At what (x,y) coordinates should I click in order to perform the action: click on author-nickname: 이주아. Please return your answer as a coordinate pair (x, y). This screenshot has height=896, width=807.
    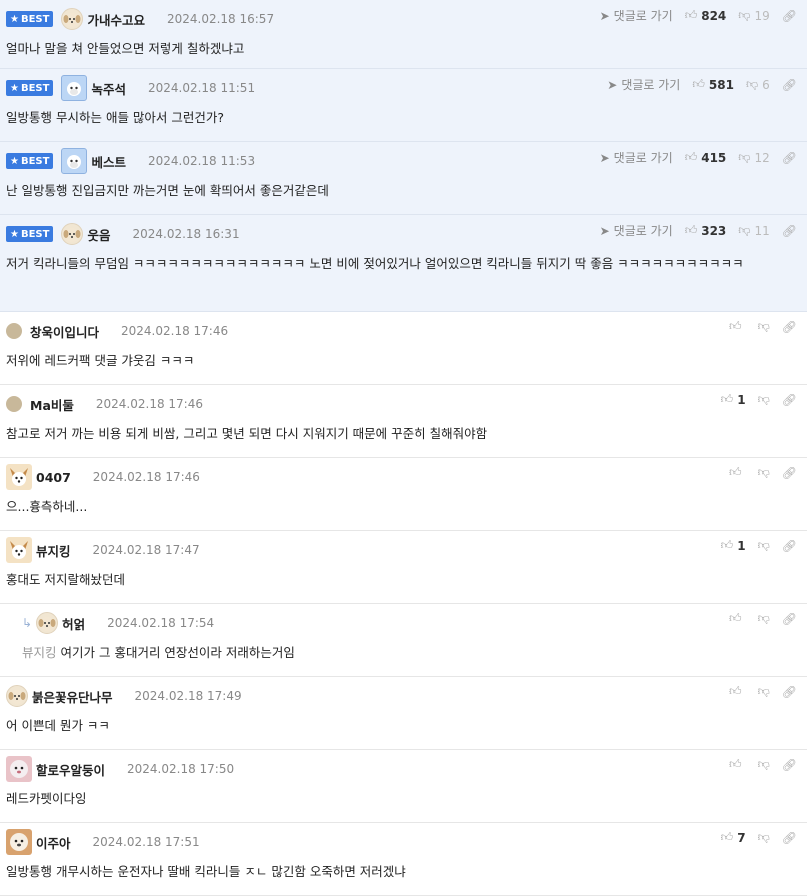
    Looking at the image, I should click on (53, 842).